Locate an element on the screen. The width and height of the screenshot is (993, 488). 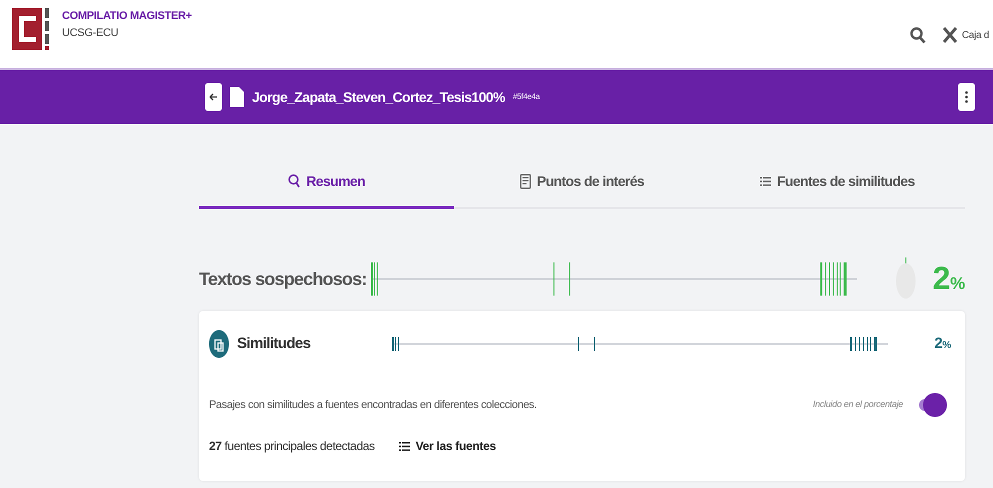
similarities-percent: 2% is located at coordinates (942, 344).